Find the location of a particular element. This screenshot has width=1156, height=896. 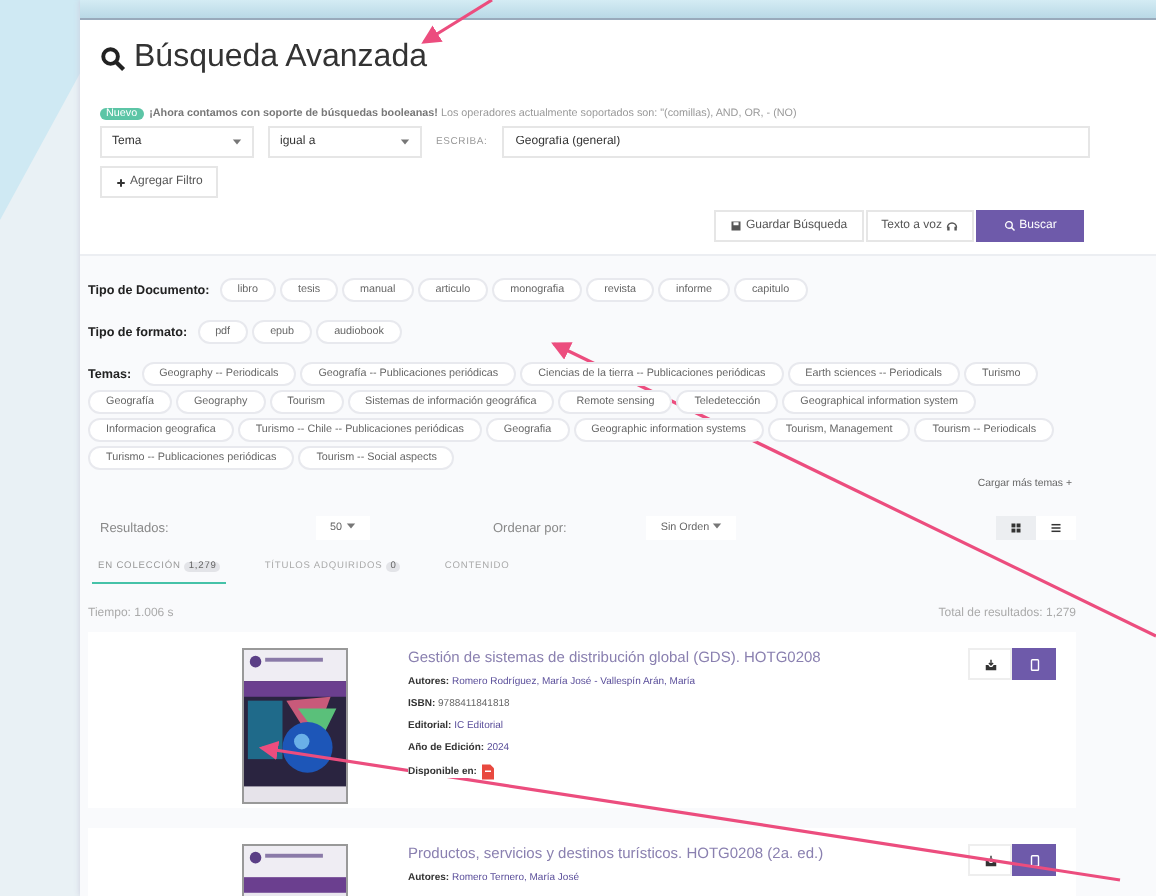

list-icon is located at coordinates (1056, 528).